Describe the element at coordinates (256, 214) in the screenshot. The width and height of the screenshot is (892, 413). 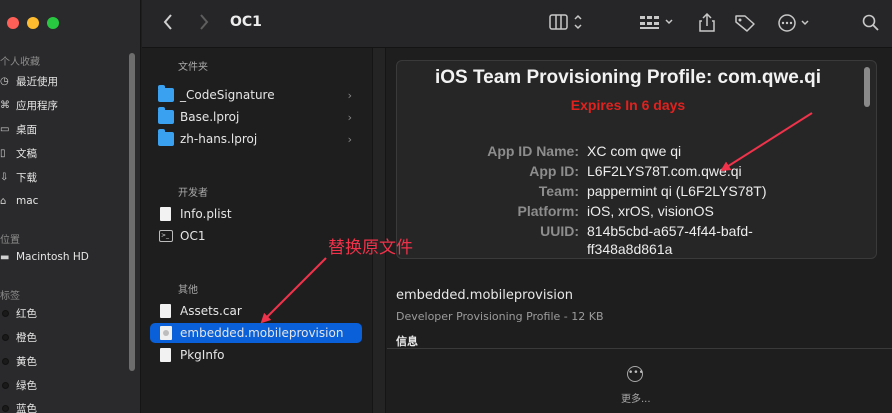
I see `file-row-info-plist: Info.plist` at that location.